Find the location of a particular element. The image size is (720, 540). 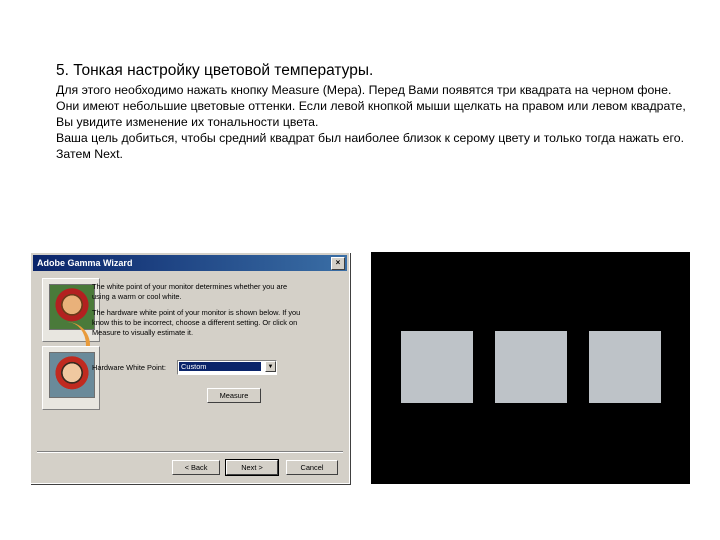

back-button: < Back is located at coordinates (196, 467).